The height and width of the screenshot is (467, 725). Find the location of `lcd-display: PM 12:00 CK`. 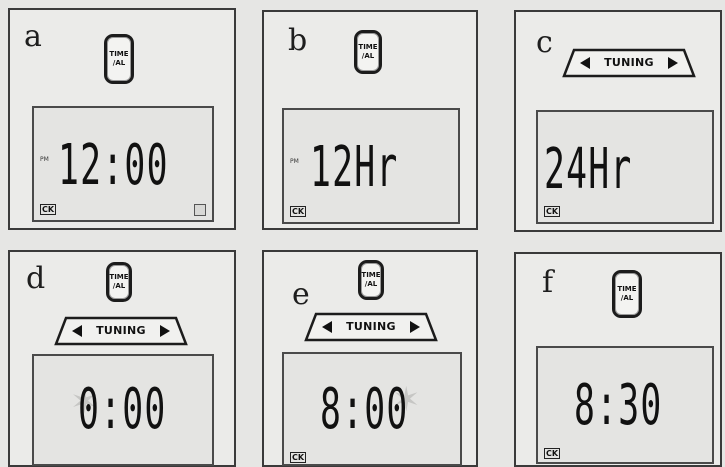

lcd-display: PM 12:00 CK is located at coordinates (123, 164).